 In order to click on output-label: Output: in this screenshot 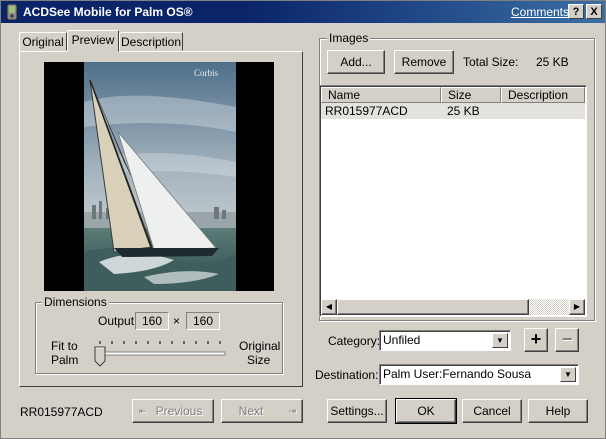, I will do `click(118, 321)`.